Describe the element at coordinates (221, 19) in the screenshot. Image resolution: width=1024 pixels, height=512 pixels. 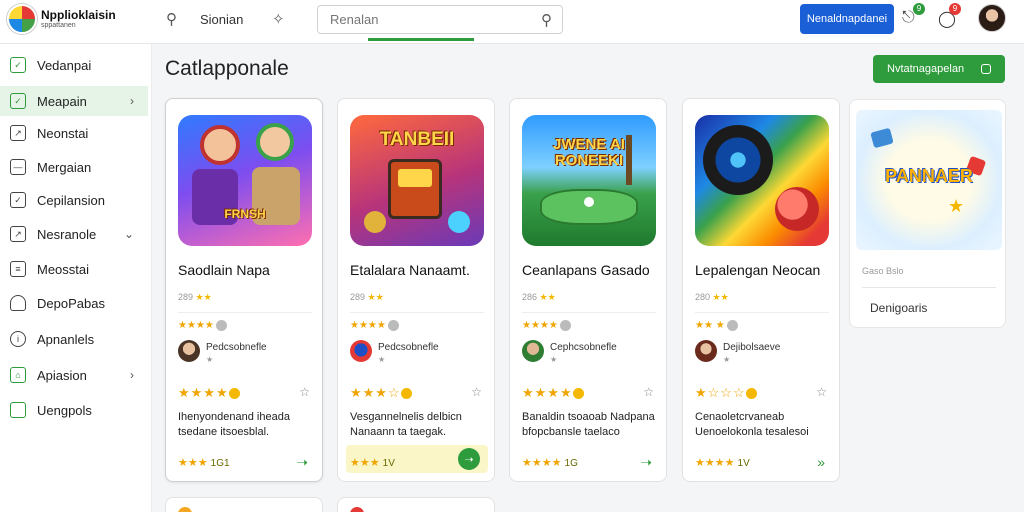
I see `search-nav-label: Sionian` at that location.